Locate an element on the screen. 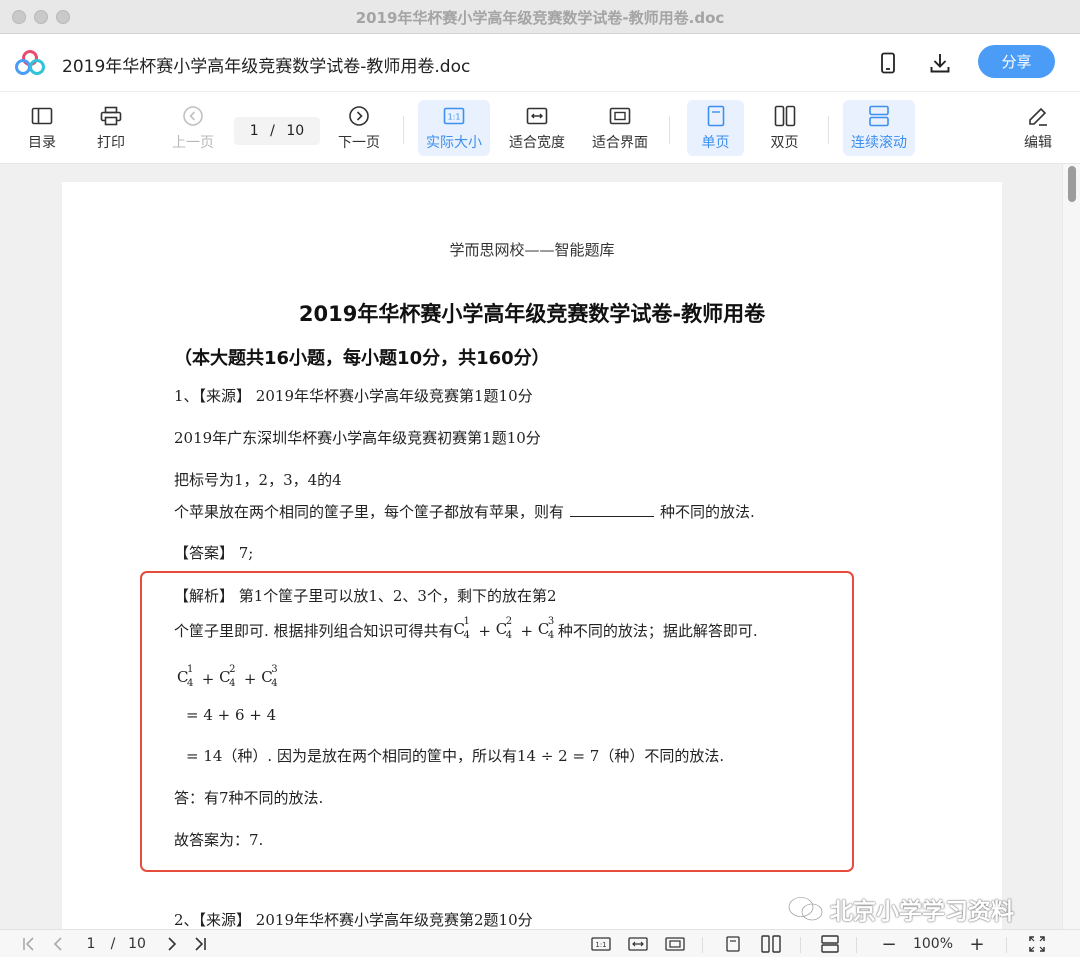 The height and width of the screenshot is (957, 1080). chevron-left-circle-icon is located at coordinates (193, 116).